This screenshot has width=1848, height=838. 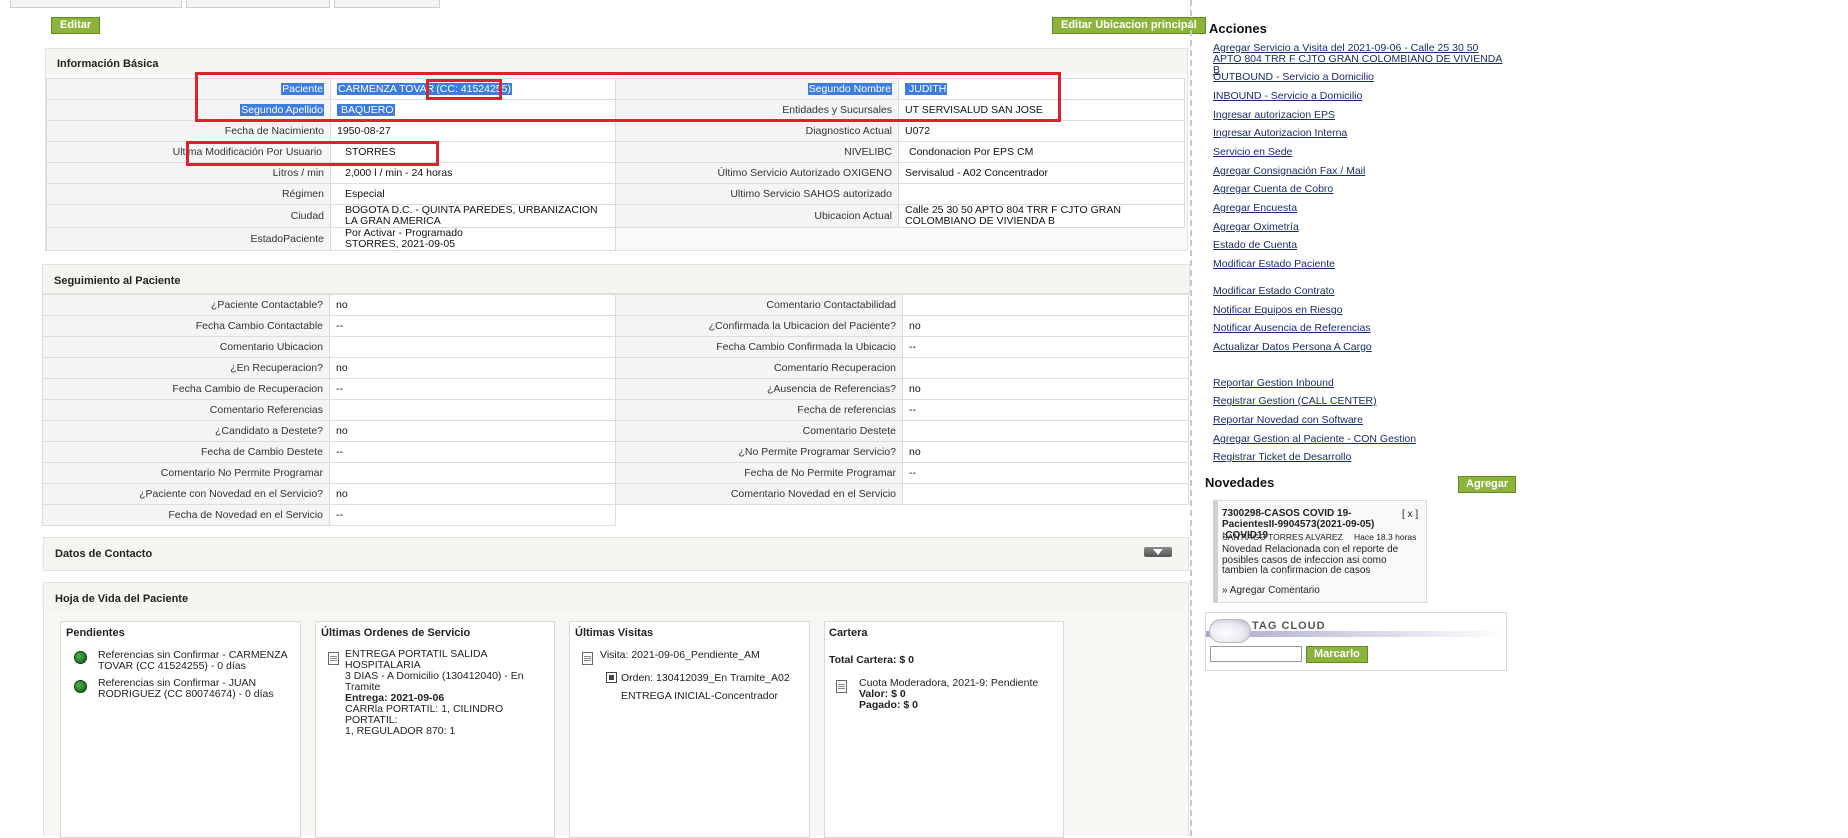 I want to click on last-modified-value: STORRES, so click(x=473, y=152).